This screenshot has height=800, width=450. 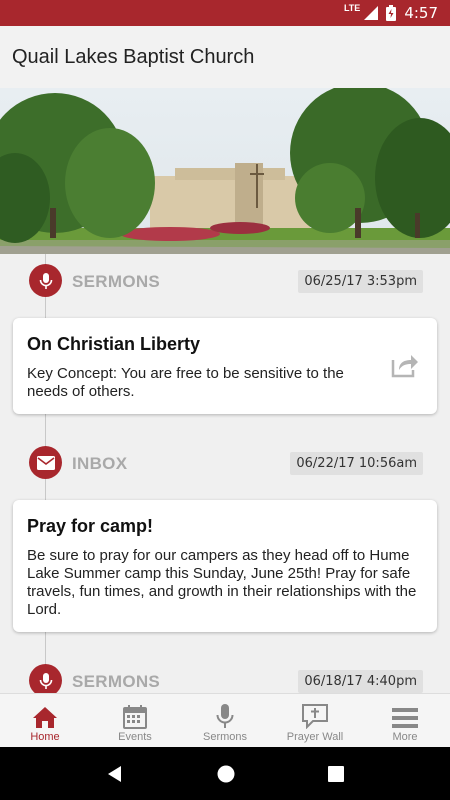 I want to click on nav-label: Home, so click(x=45, y=737).